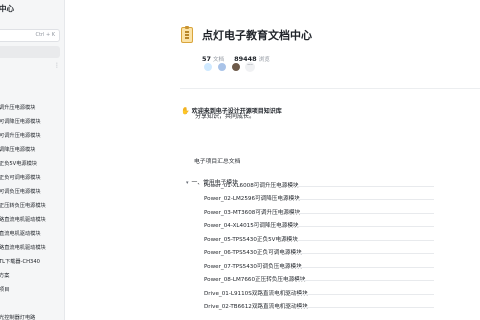  What do you see at coordinates (32, 304) in the screenshot?
I see `sidebar-item` at bounding box center [32, 304].